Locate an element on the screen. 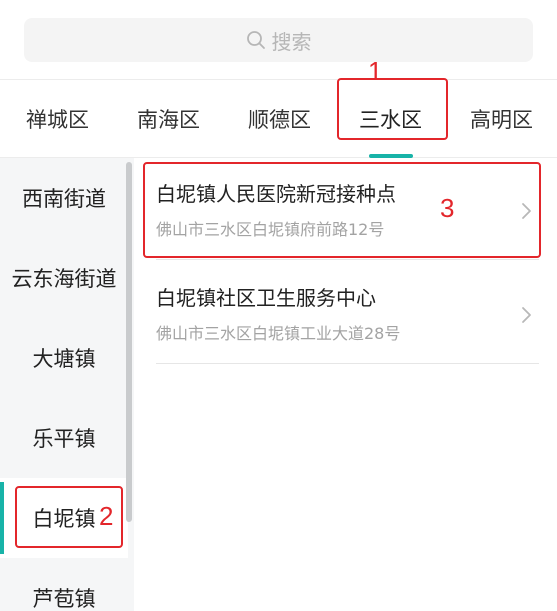 Image resolution: width=557 pixels, height=611 pixels. sidebar-scrollbar is located at coordinates (129, 342).